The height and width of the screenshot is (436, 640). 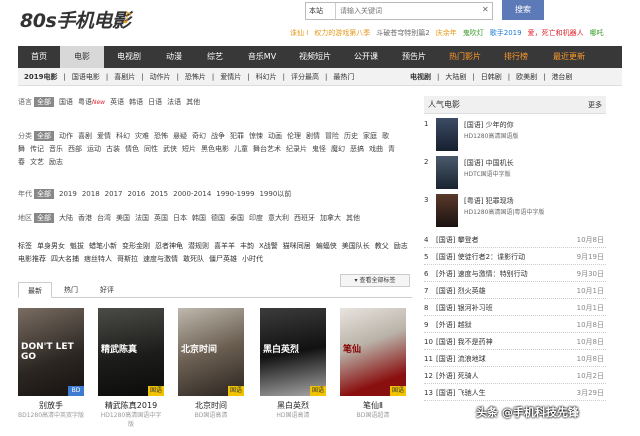 I want to click on filter-option: 运动, so click(x=94, y=149).